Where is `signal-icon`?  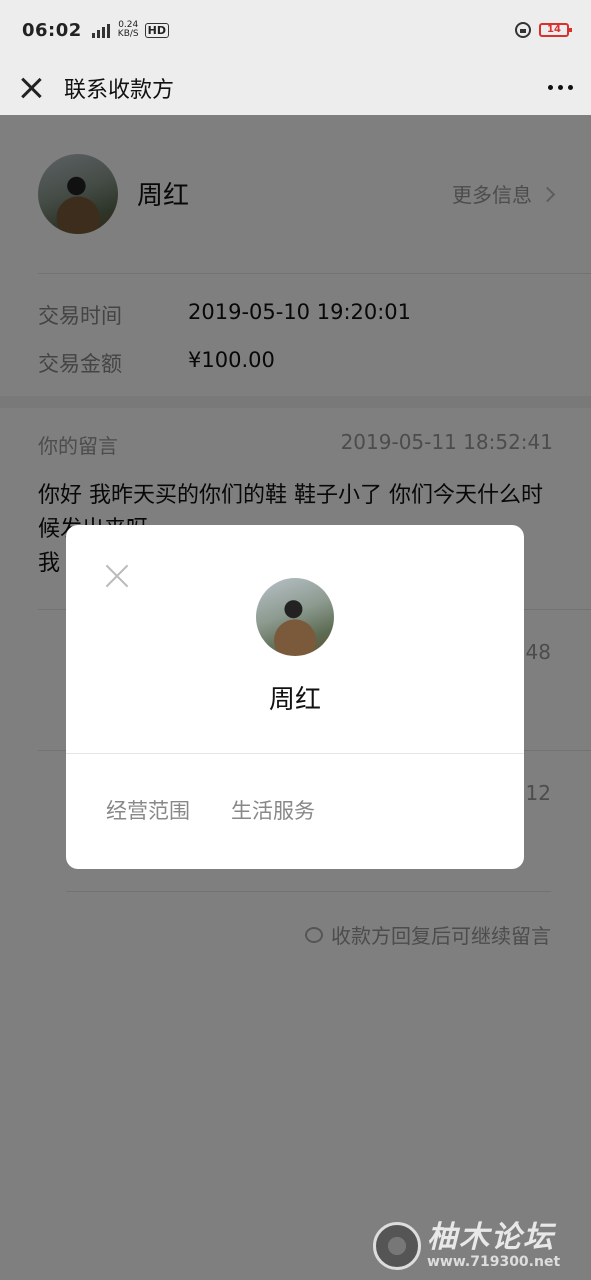 signal-icon is located at coordinates (100, 30).